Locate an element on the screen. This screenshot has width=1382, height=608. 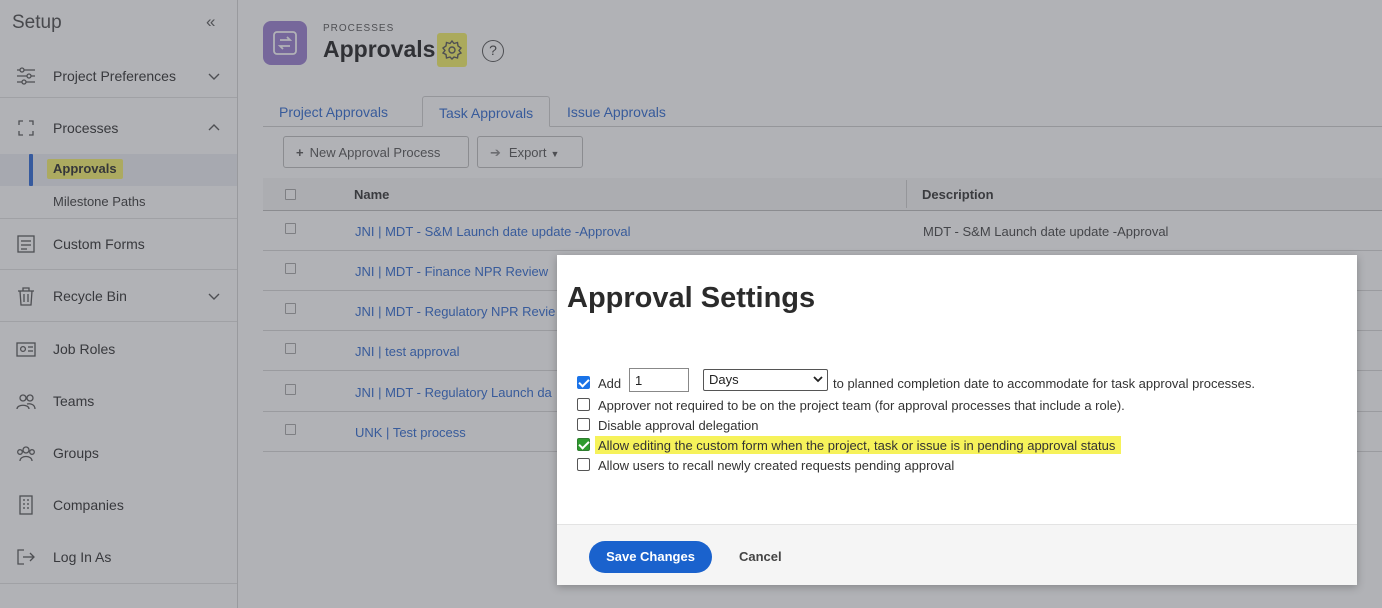
time-unit-value: Days is located at coordinates (724, 379).